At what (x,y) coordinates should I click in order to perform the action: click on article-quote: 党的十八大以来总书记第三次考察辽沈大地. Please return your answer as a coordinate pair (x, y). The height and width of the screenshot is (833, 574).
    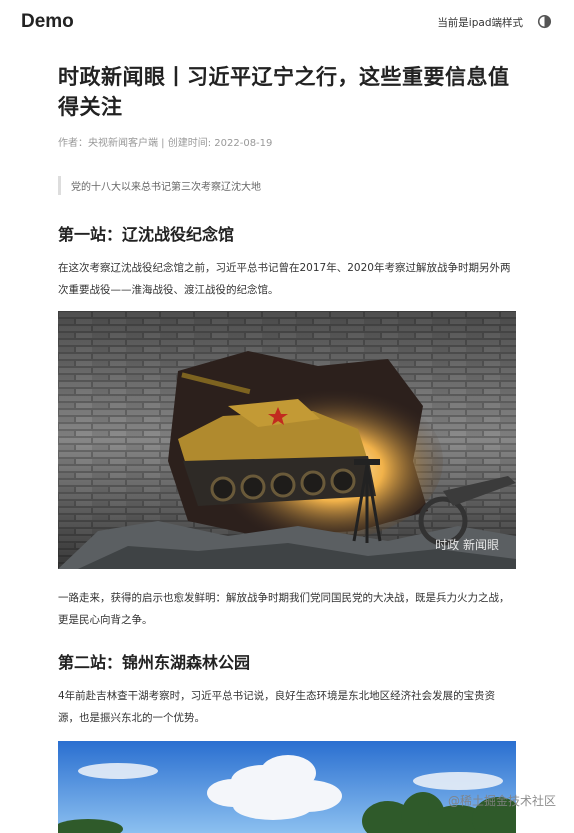
    Looking at the image, I should click on (287, 185).